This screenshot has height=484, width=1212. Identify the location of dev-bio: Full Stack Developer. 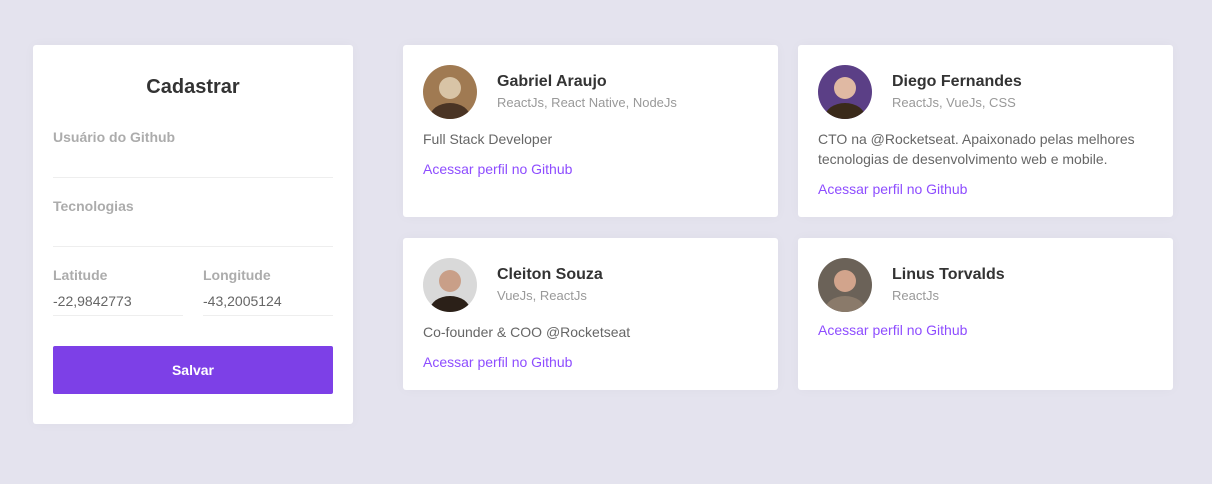
(488, 139).